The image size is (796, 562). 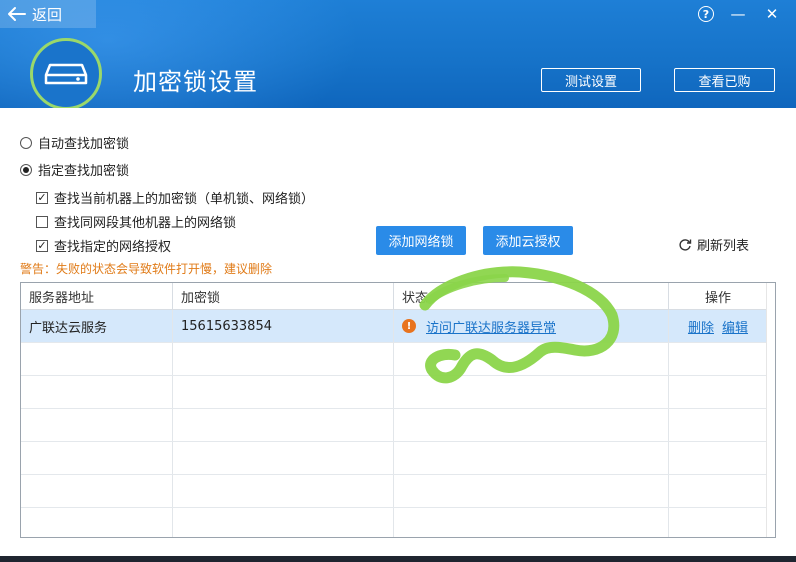 I want to click on close-icon: ✕, so click(x=772, y=14).